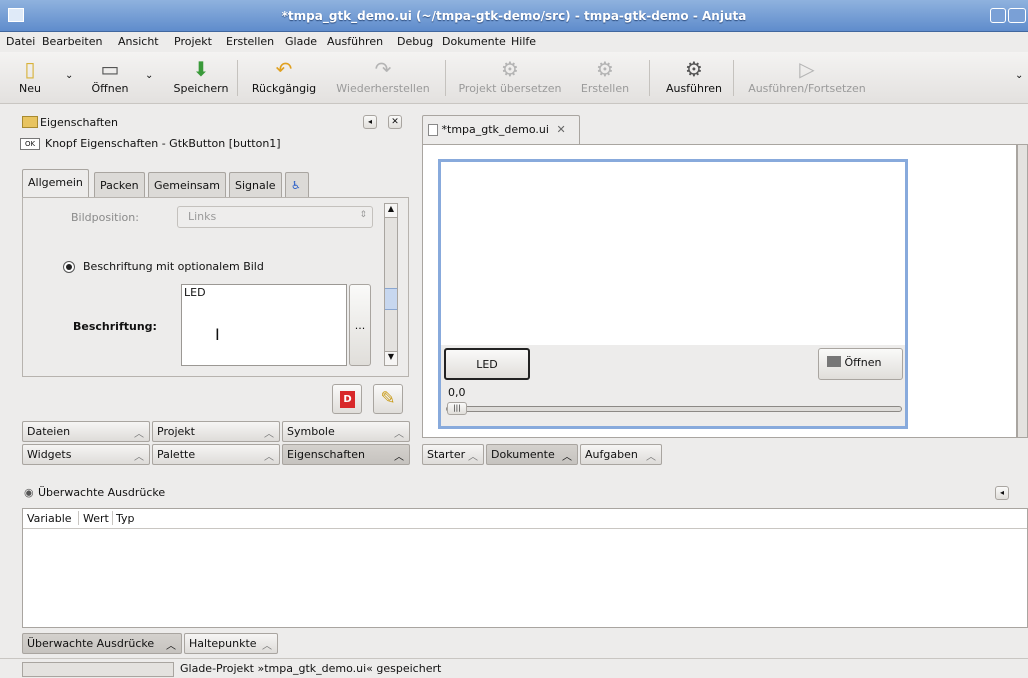  What do you see at coordinates (501, 130) in the screenshot?
I see `editor-tab: *tmpa_gtk_demo.ui ✕` at bounding box center [501, 130].